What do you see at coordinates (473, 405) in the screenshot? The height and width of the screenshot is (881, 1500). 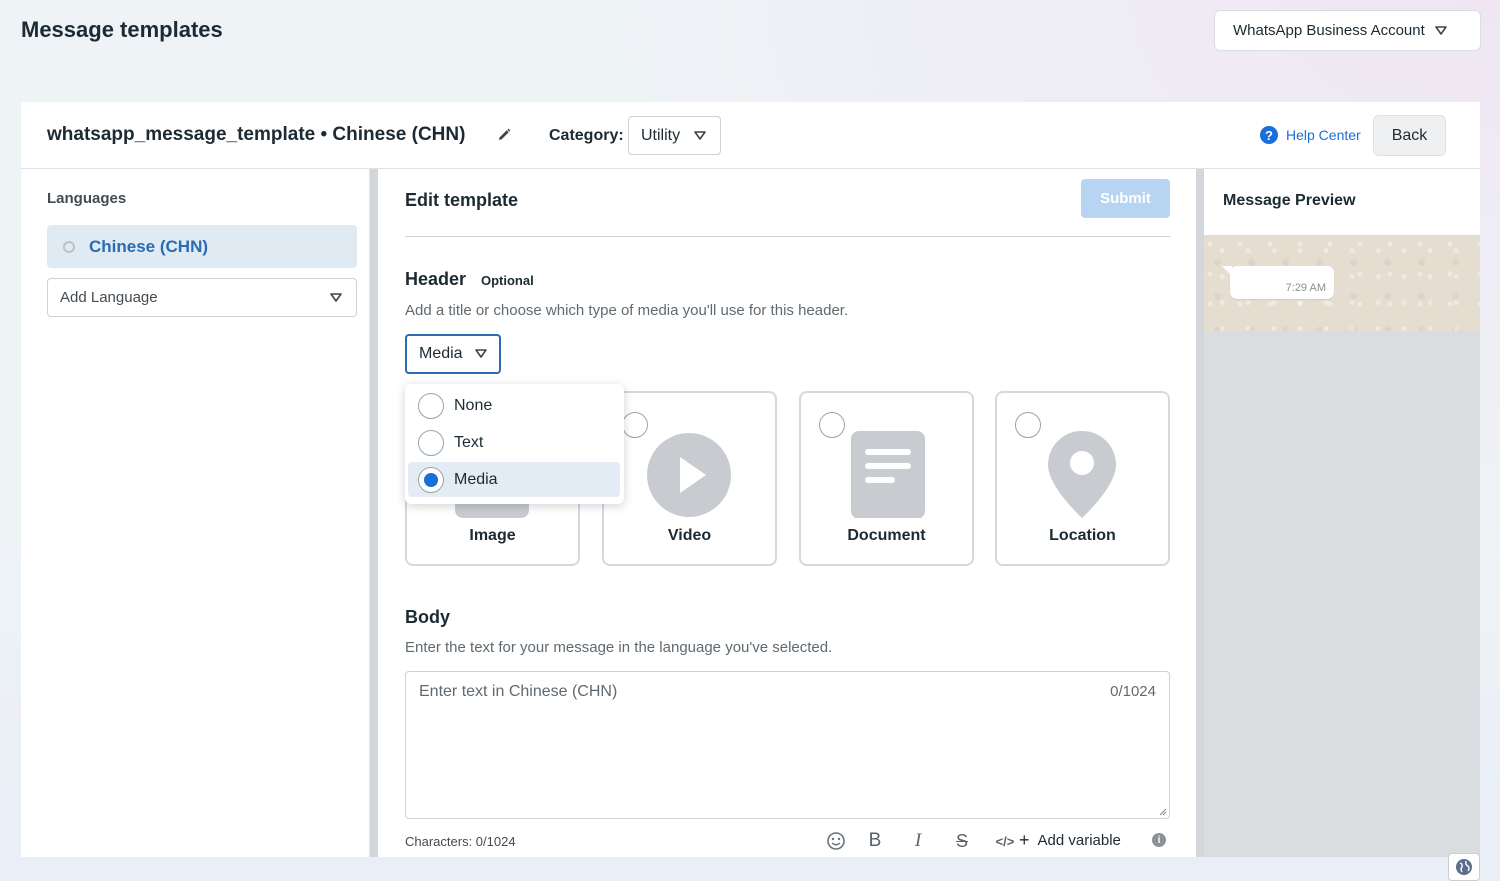 I see `dropdown-option-label: None` at bounding box center [473, 405].